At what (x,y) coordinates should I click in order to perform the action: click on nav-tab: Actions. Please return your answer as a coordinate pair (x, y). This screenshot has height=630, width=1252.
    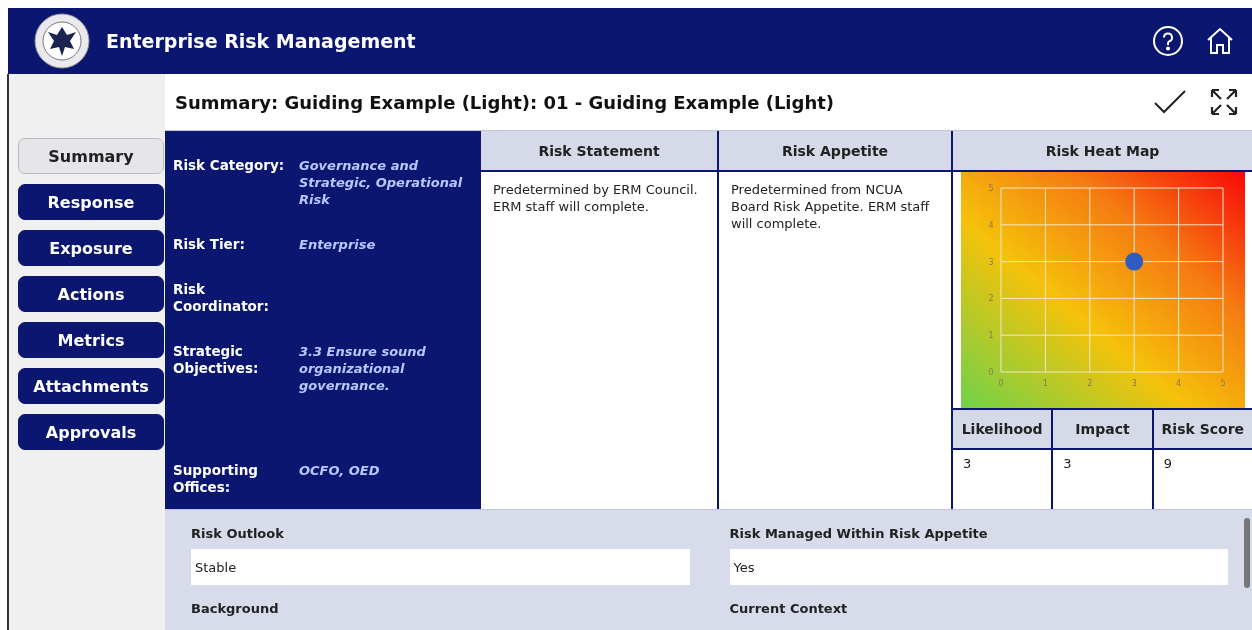
    Looking at the image, I should click on (91, 294).